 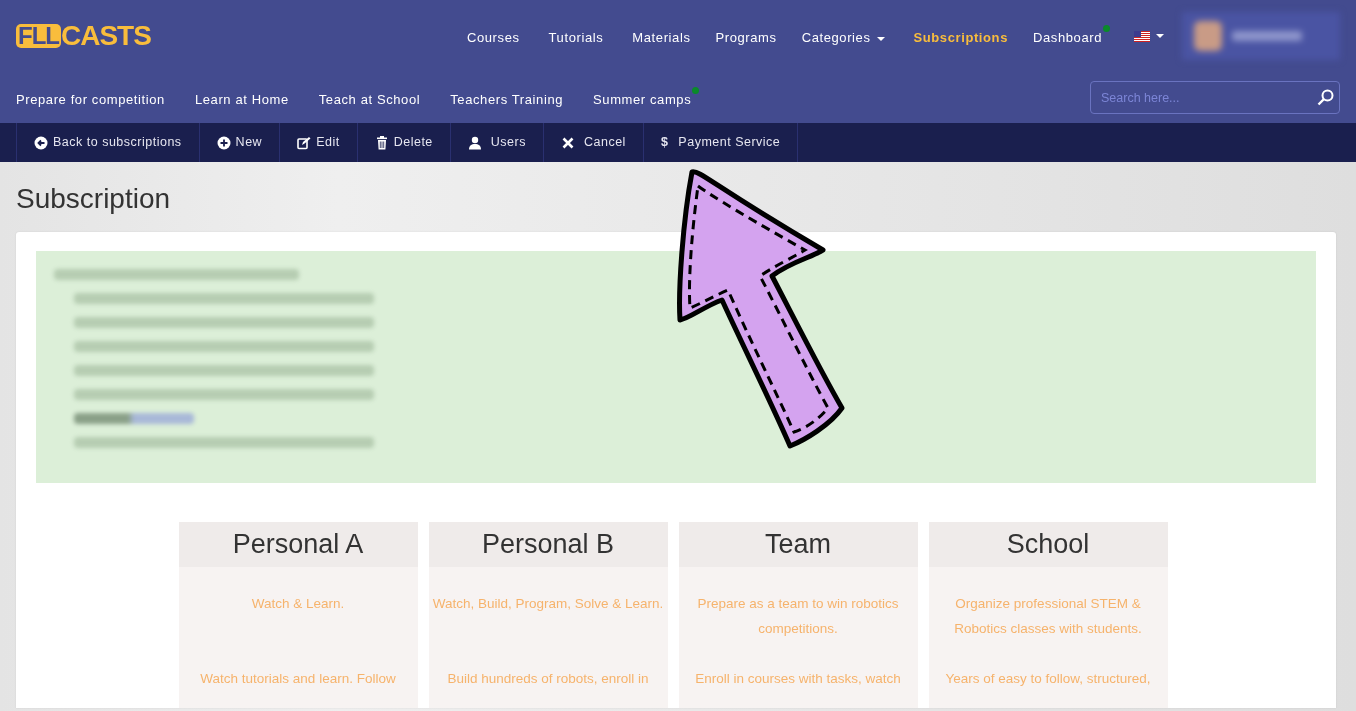 What do you see at coordinates (507, 97) in the screenshot?
I see `nav-link: Teachers Training` at bounding box center [507, 97].